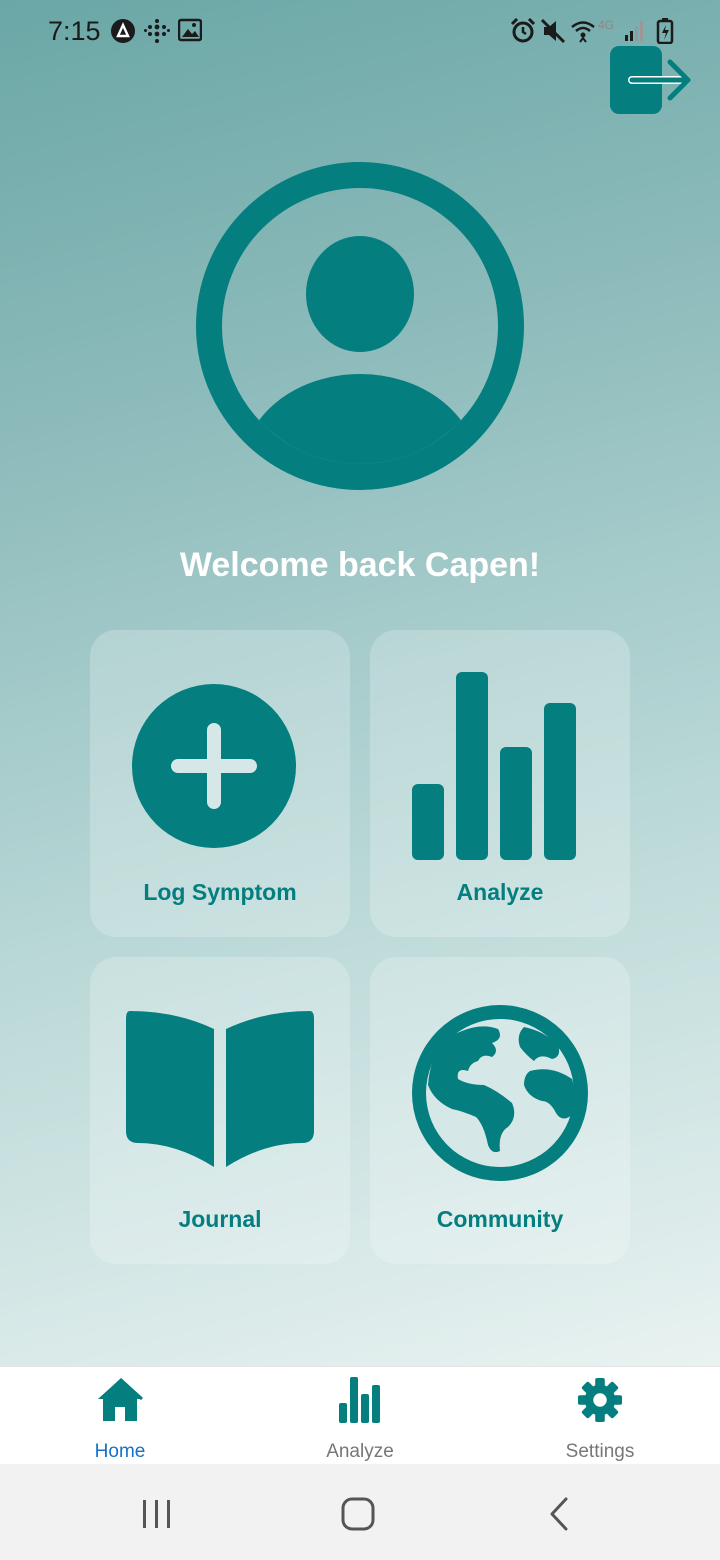 The height and width of the screenshot is (1560, 720). I want to click on welcome-heading: Welcome back Capen!, so click(360, 565).